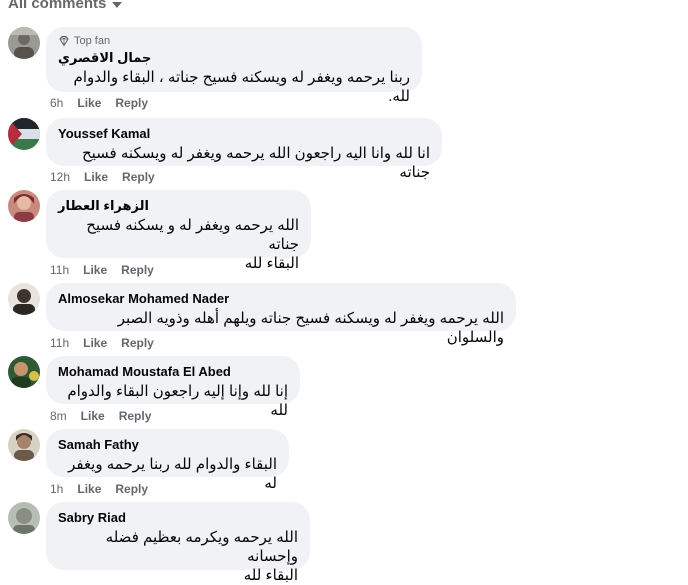 This screenshot has width=688, height=585. Describe the element at coordinates (270, 575) in the screenshot. I see `comment-text-line: البقاء لله` at that location.